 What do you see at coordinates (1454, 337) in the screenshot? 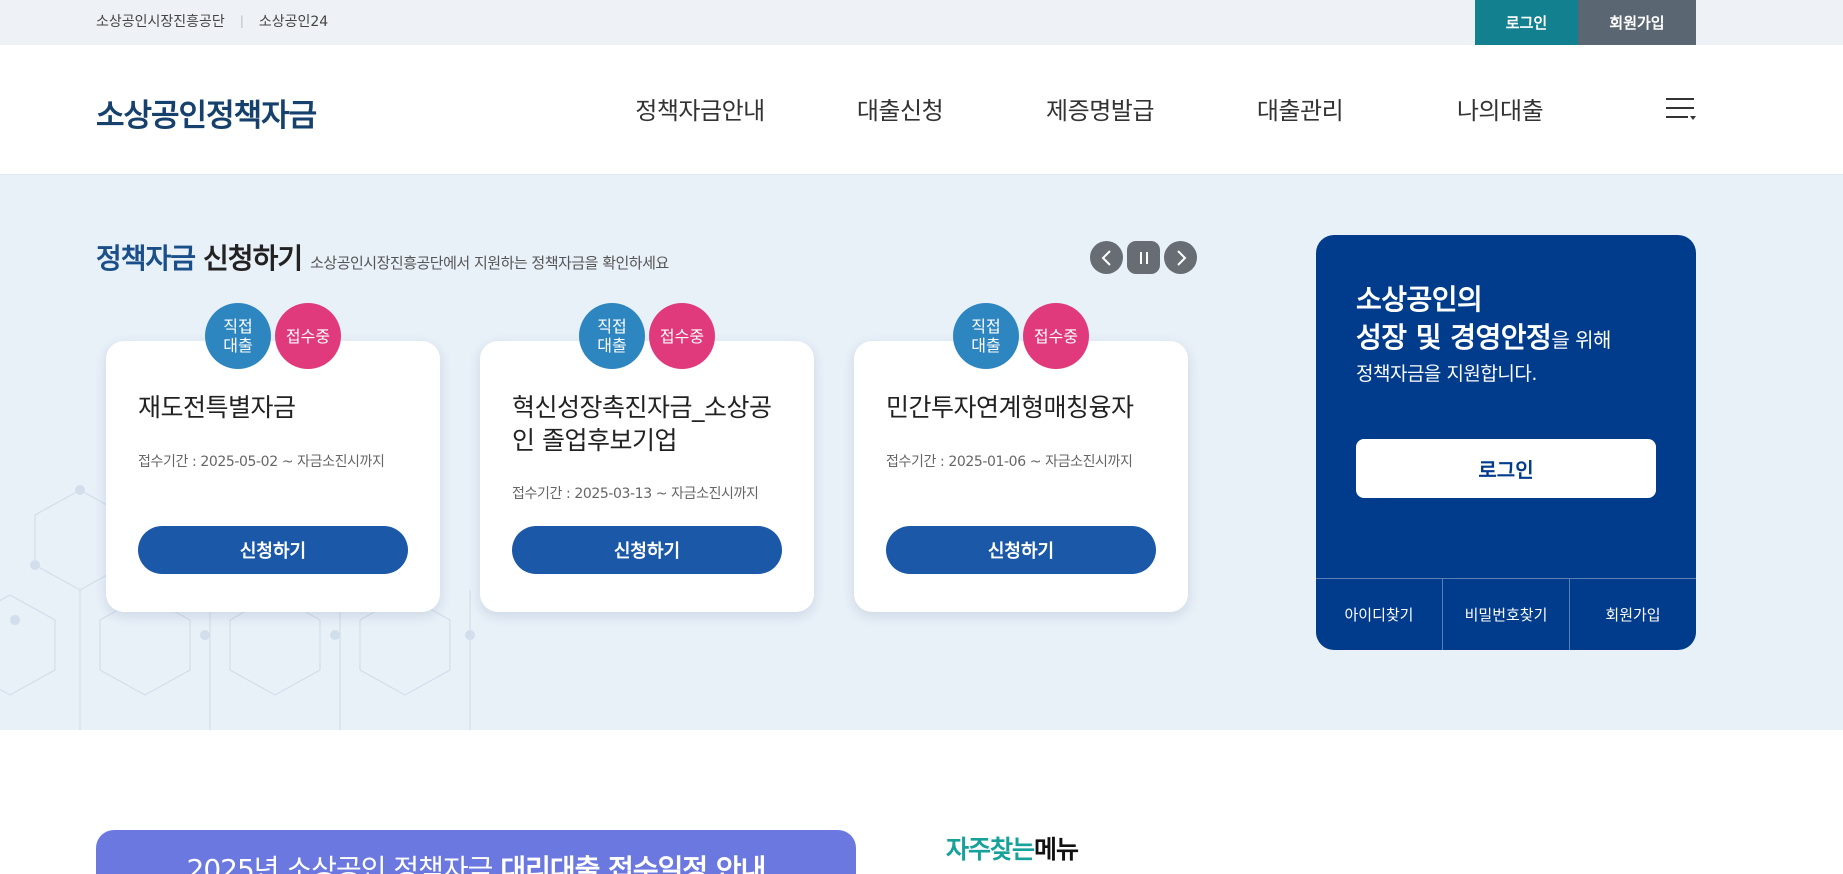
I see `message-emphasis: 성장 및 경영안정` at bounding box center [1454, 337].